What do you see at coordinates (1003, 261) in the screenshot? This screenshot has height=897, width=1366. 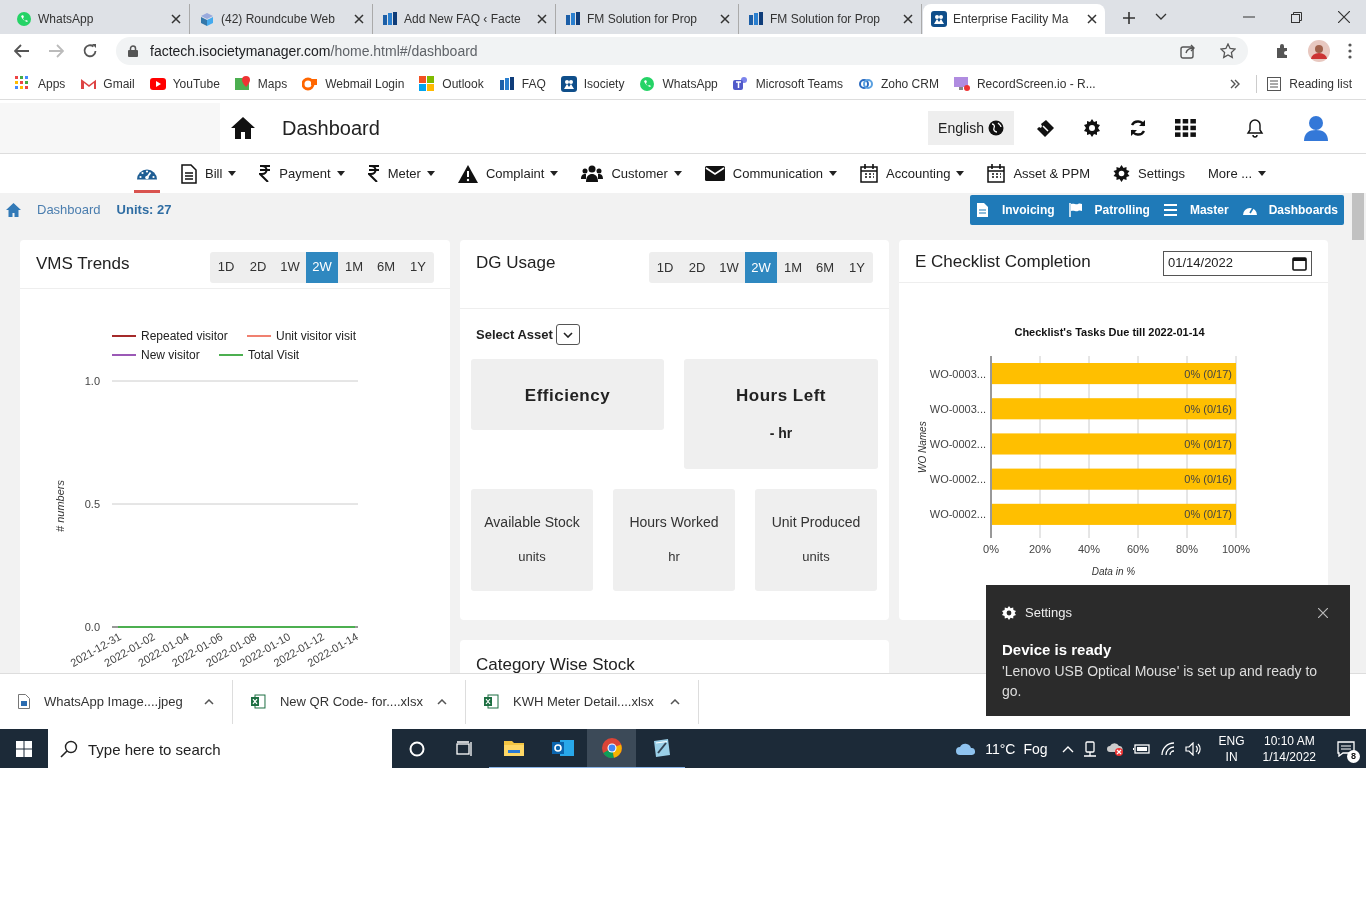 I see `card-title: E Checklist Completion` at bounding box center [1003, 261].